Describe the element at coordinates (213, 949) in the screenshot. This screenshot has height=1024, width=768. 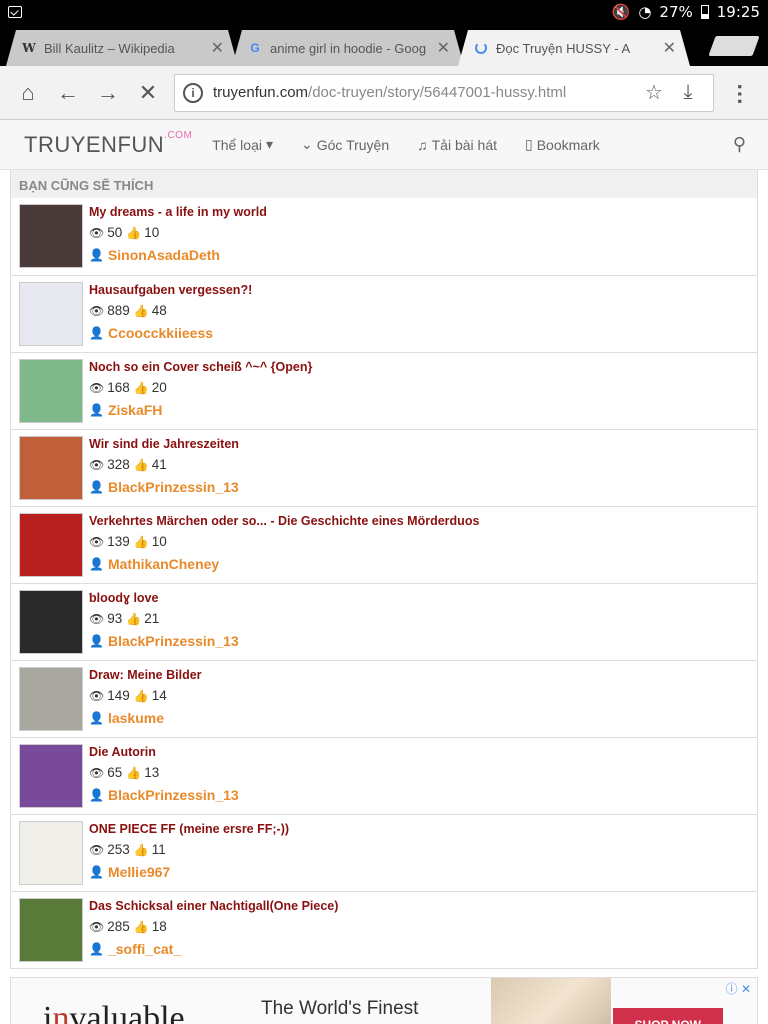
I see `story-author: 👤 _soffi_cat_` at that location.